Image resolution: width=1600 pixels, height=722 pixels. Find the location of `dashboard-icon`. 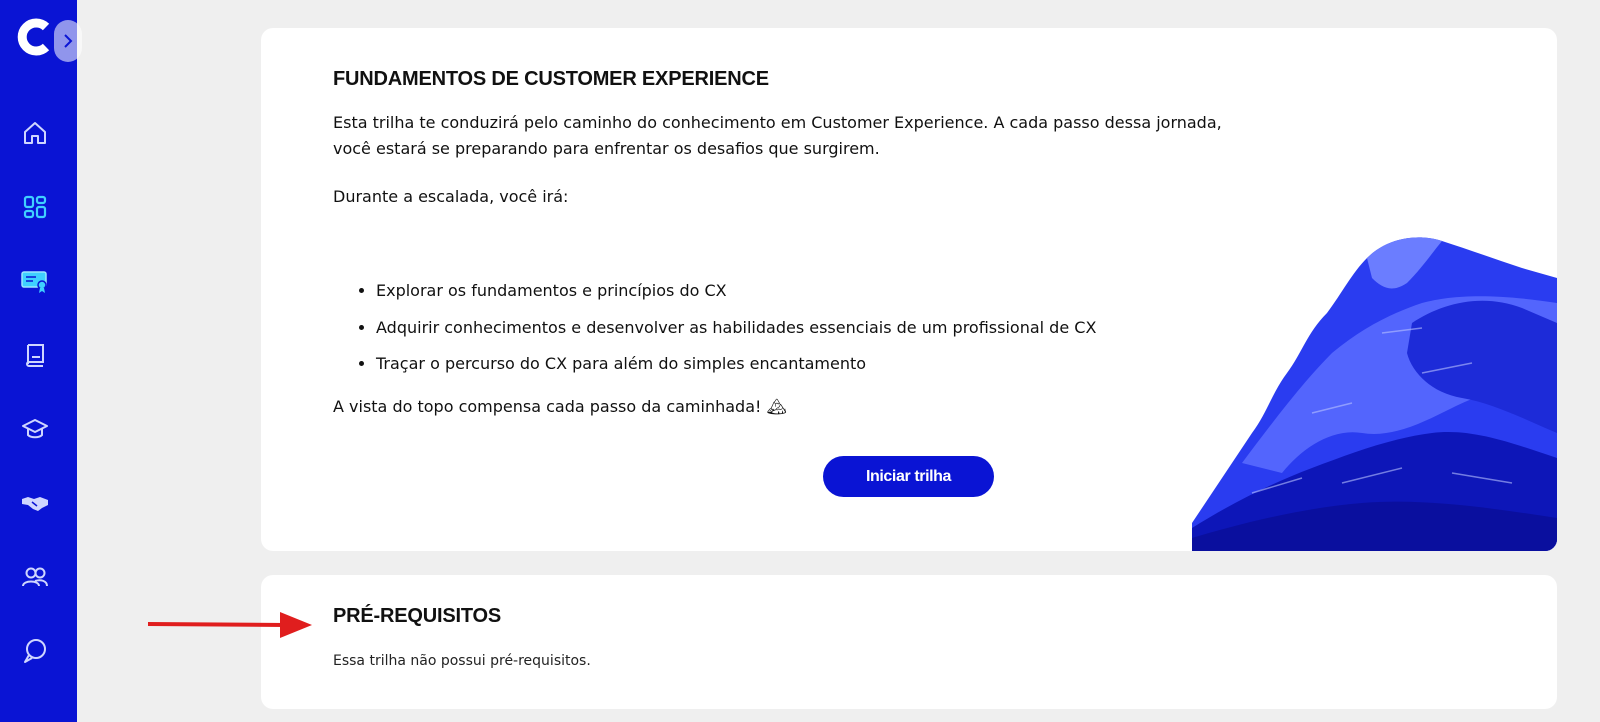

dashboard-icon is located at coordinates (35, 207).